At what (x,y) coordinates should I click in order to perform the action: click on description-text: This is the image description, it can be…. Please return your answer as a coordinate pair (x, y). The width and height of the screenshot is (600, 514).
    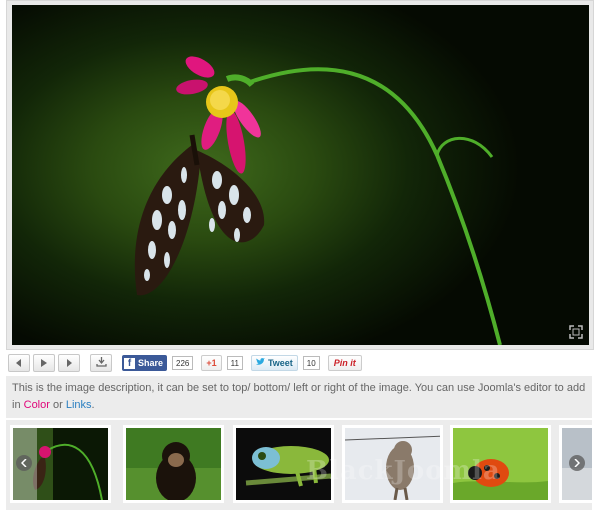
    Looking at the image, I should click on (299, 396).